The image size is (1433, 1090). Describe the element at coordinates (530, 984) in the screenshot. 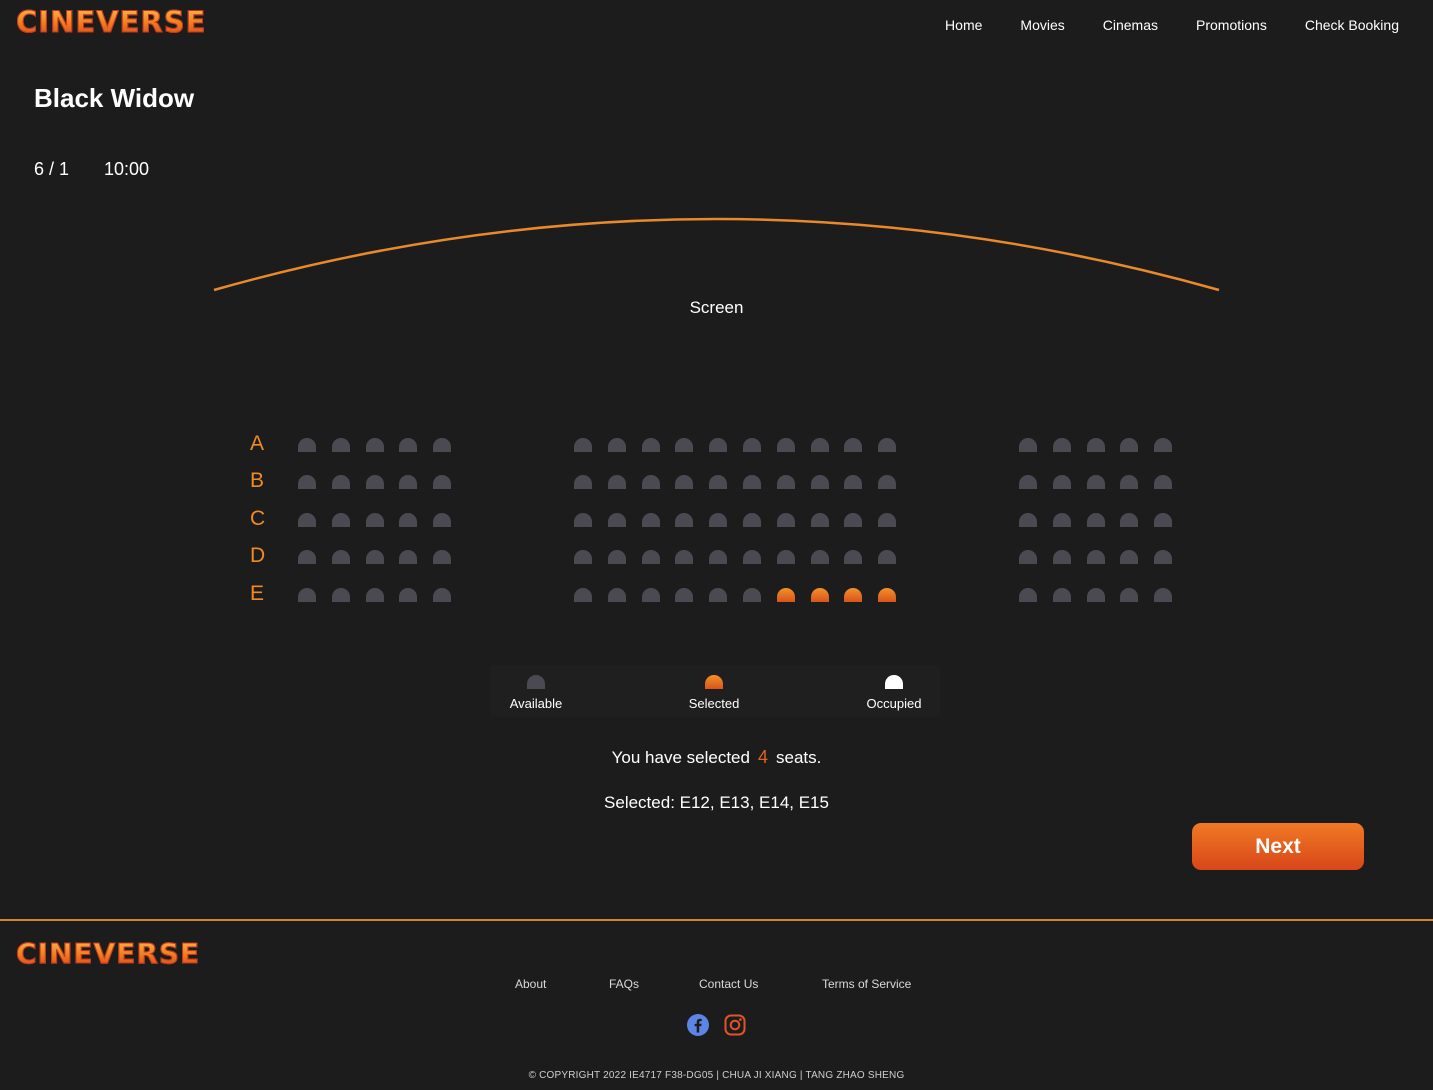

I see `footer-link-about: About` at that location.